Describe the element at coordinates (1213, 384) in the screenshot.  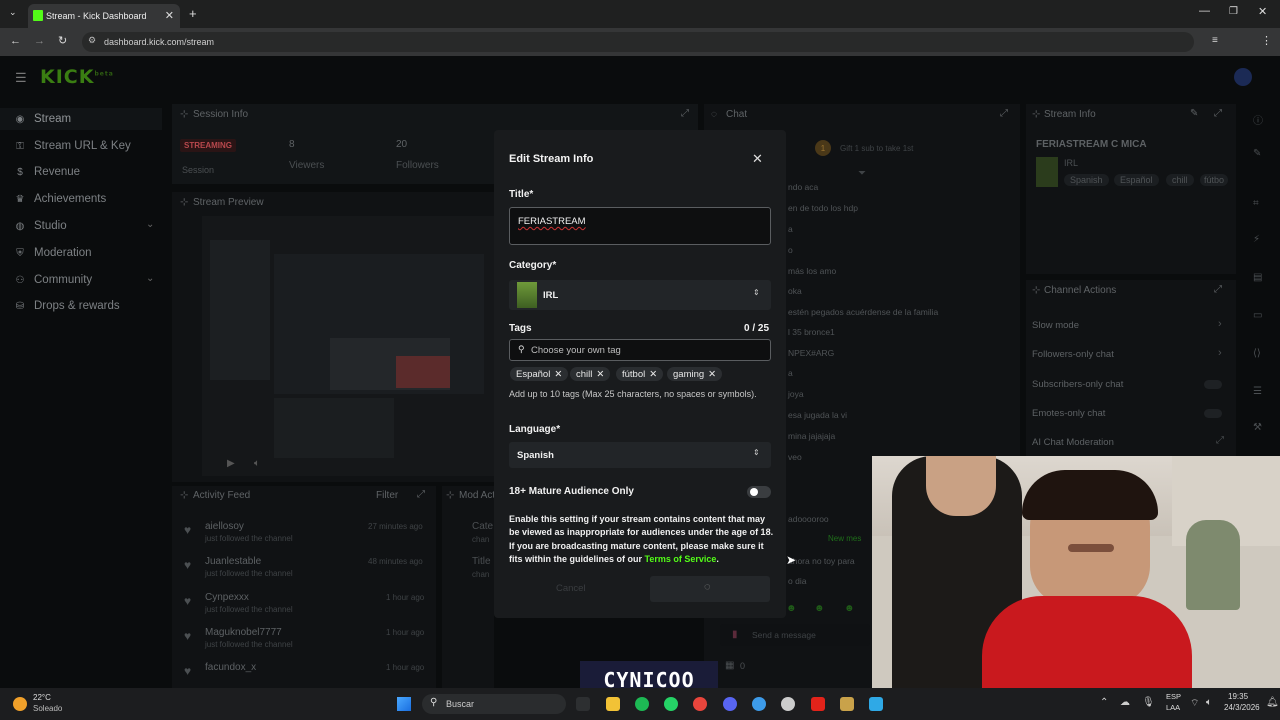
I see `subscribers-only-toggle` at that location.